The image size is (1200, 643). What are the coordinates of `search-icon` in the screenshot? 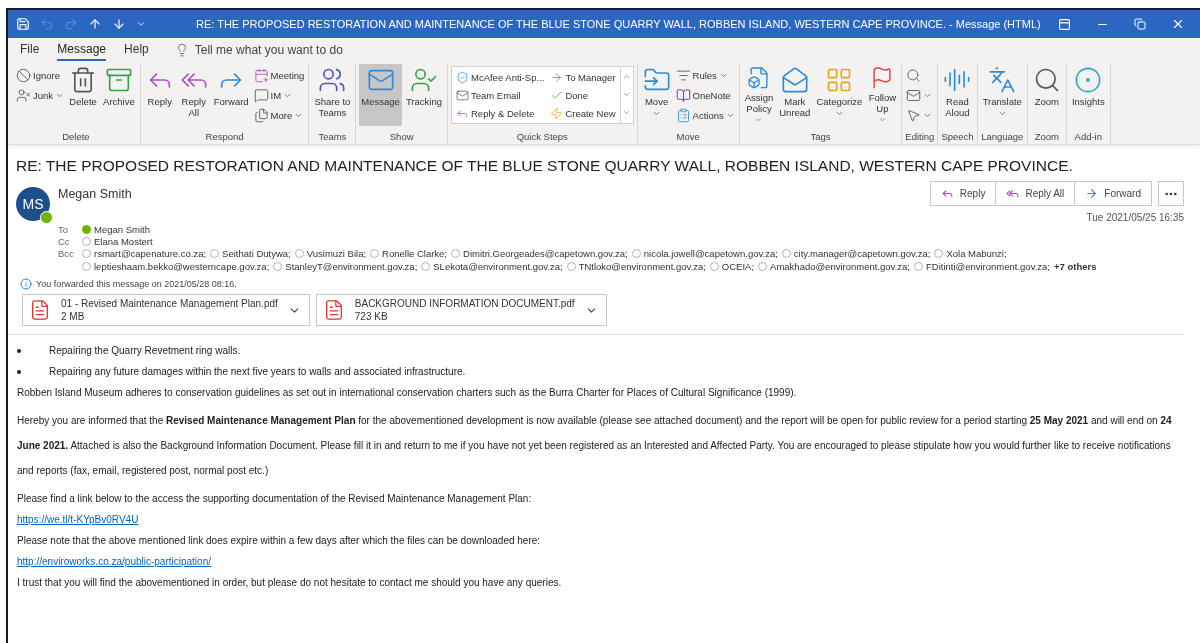 It's located at (914, 75).